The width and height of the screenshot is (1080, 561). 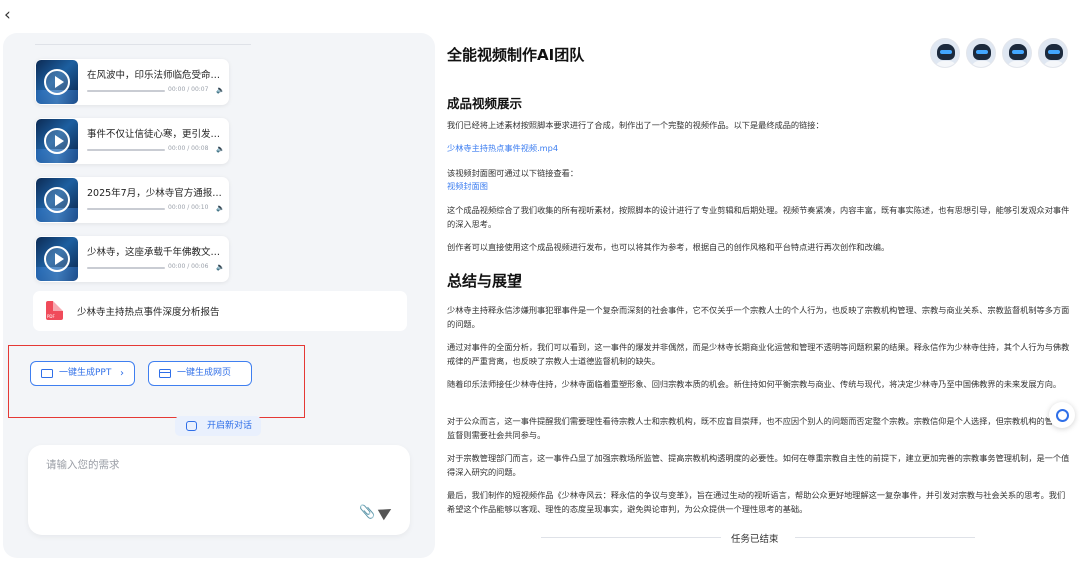 What do you see at coordinates (386, 512) in the screenshot?
I see `send-icon` at bounding box center [386, 512].